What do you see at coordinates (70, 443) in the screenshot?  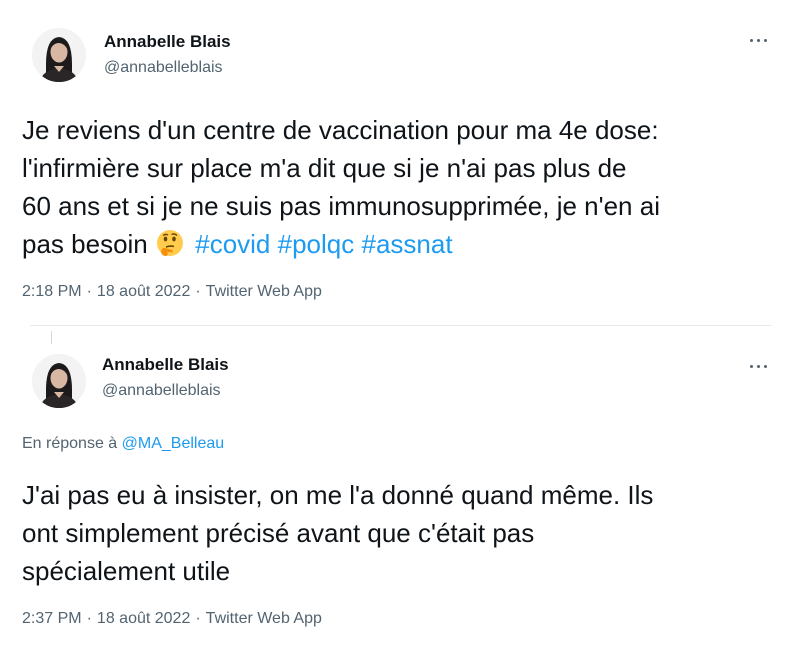 I see `reply-prefix: En réponse à` at bounding box center [70, 443].